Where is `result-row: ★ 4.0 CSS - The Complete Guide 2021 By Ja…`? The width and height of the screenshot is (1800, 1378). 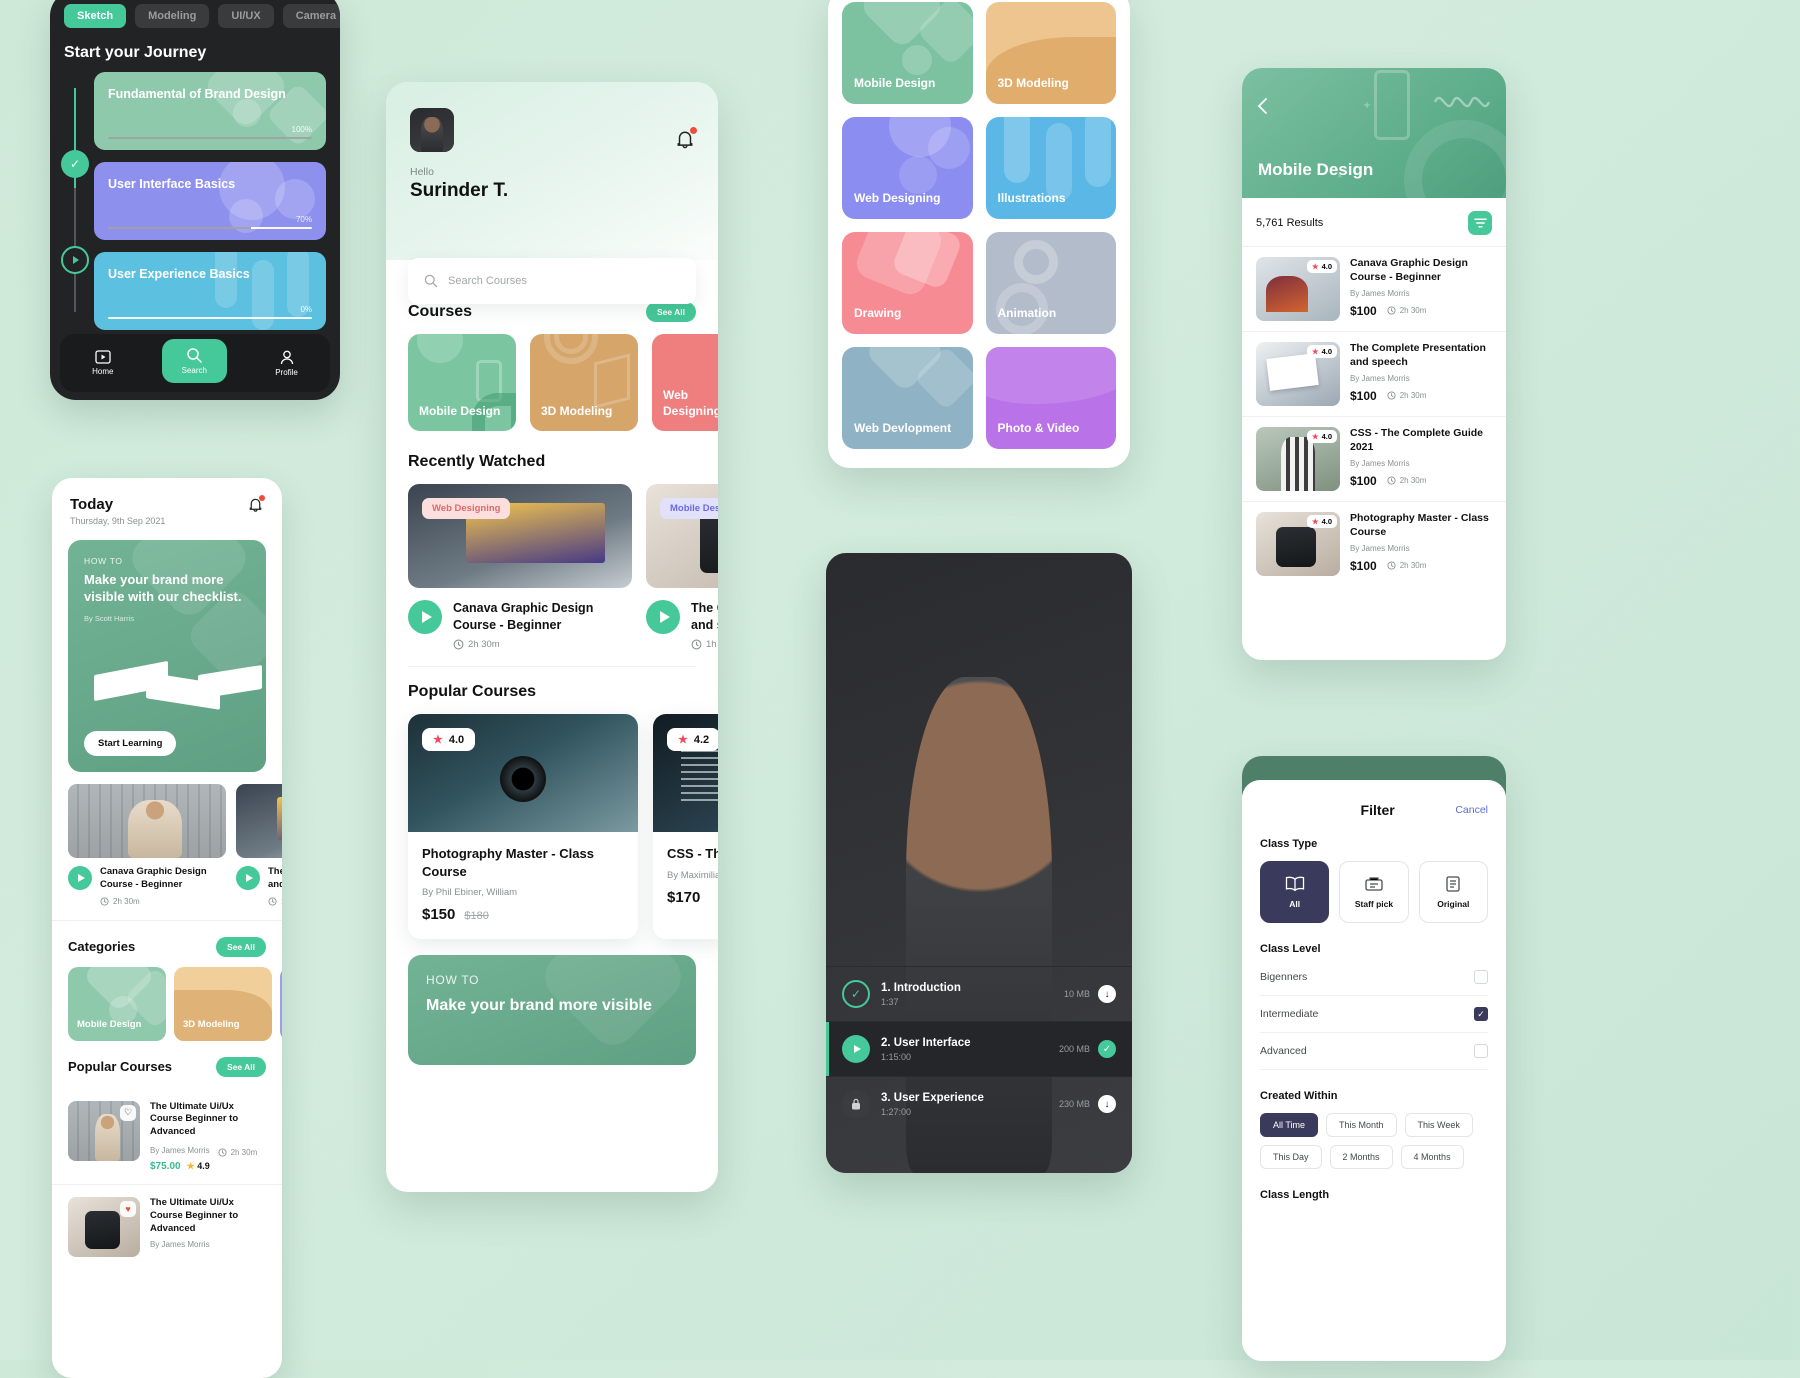
result-row: ★ 4.0 CSS - The Complete Guide 2021 By Ja… is located at coordinates (1374, 458).